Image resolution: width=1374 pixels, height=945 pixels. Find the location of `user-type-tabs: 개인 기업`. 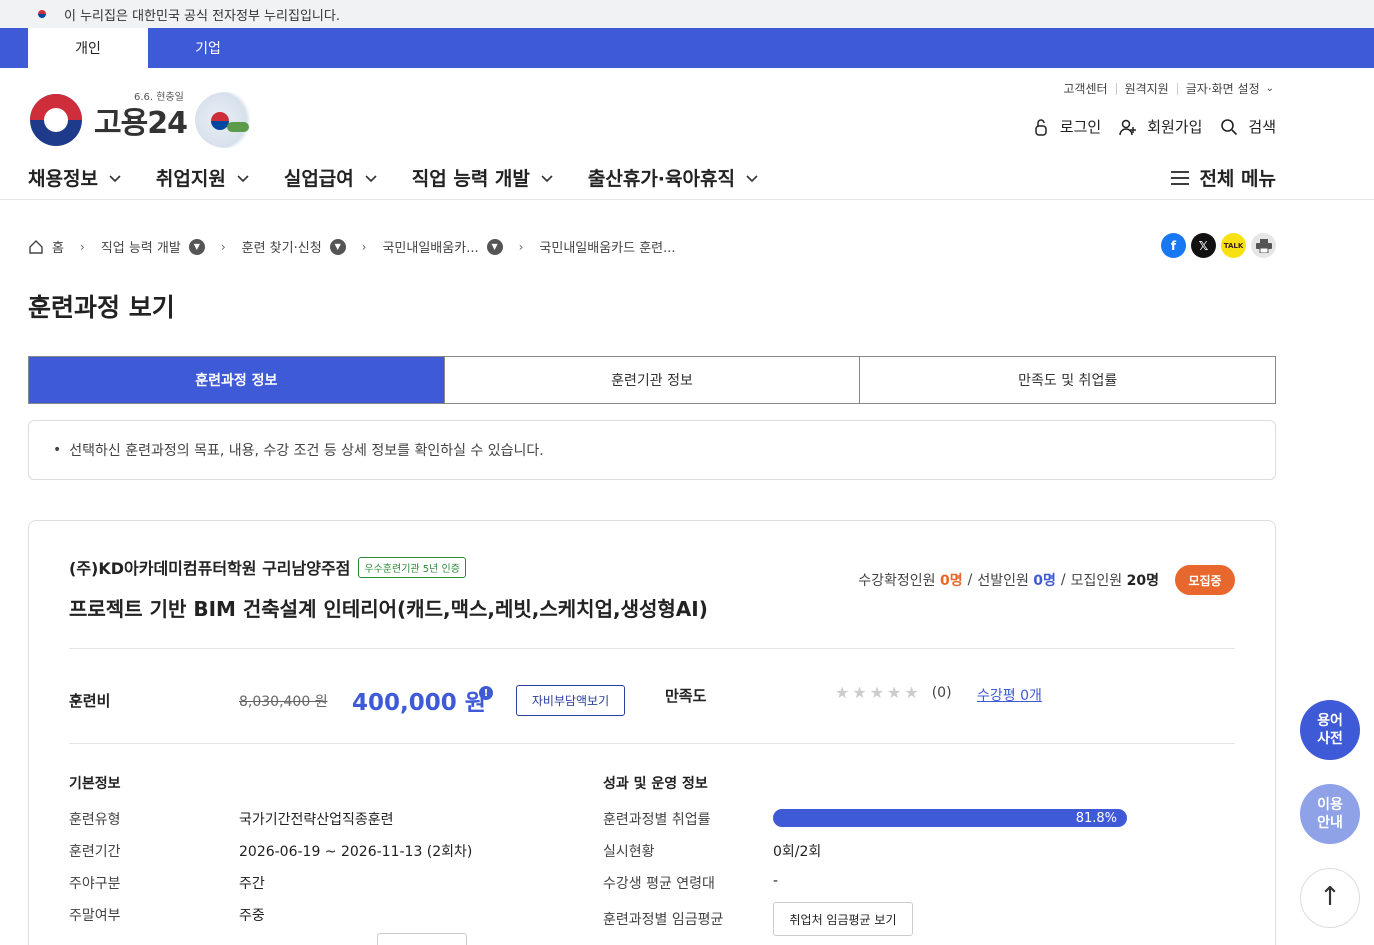

user-type-tabs: 개인 기업 is located at coordinates (687, 48).